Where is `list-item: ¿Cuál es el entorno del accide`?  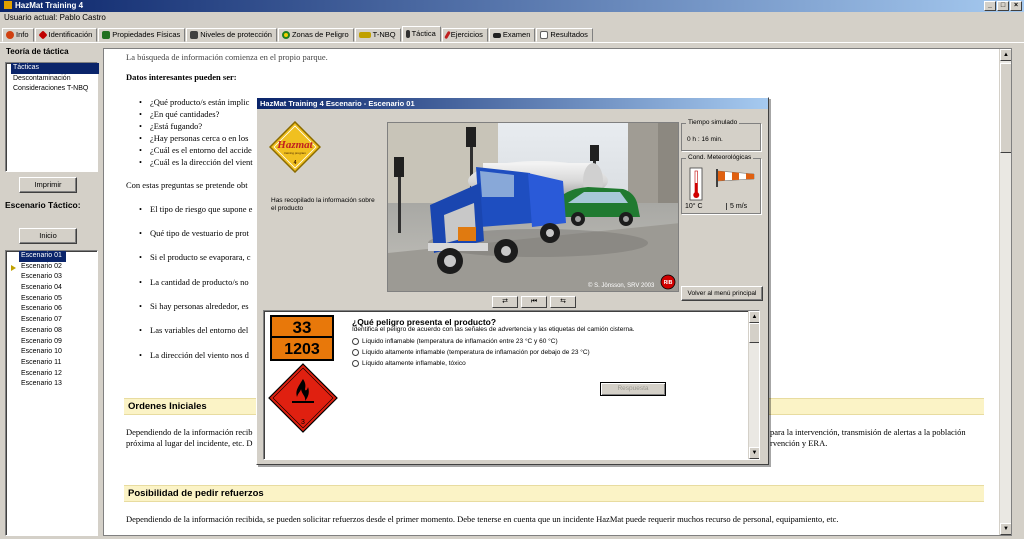
list-item: ¿Cuál es el entorno del accide is located at coordinates (195, 150).